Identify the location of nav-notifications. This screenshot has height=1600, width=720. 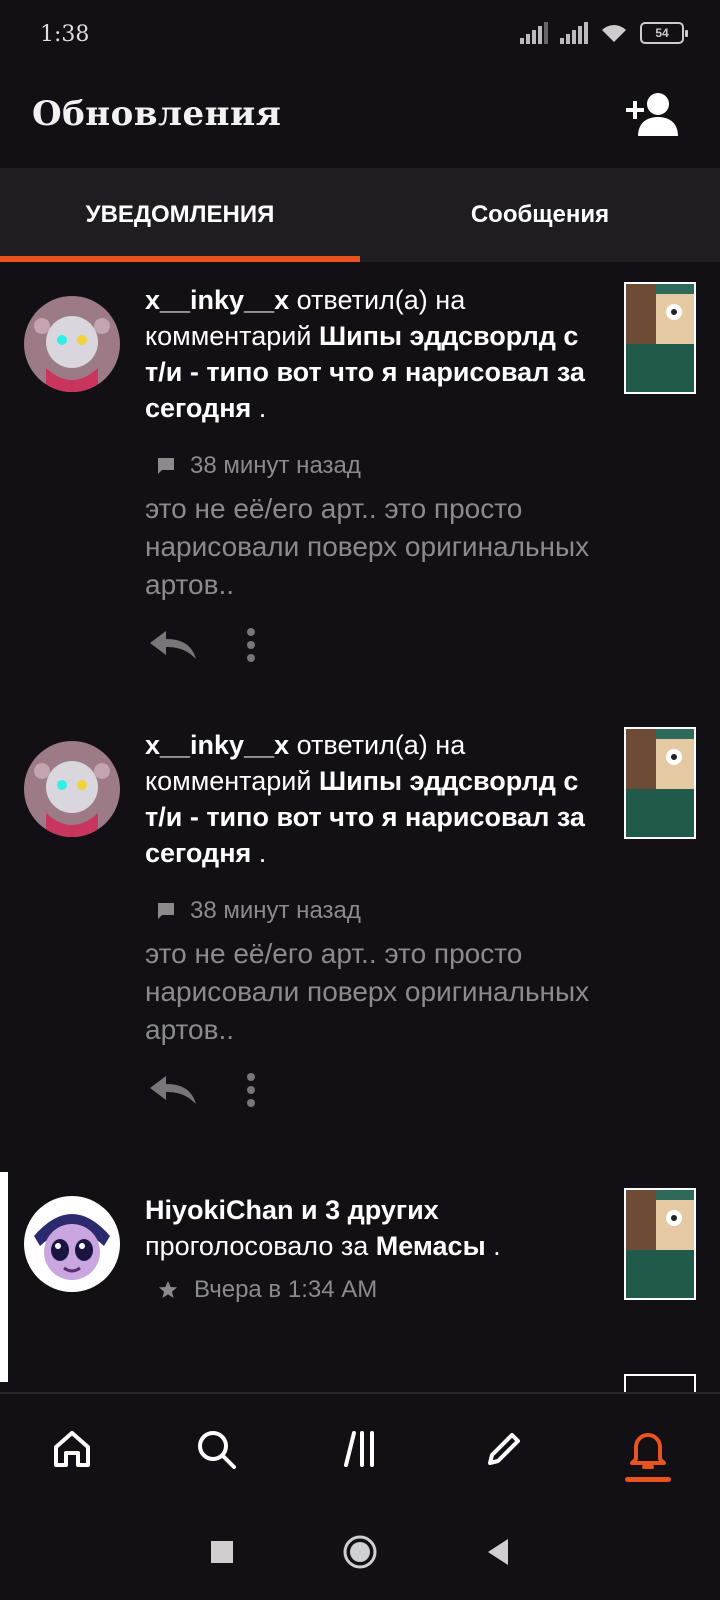
(648, 1449).